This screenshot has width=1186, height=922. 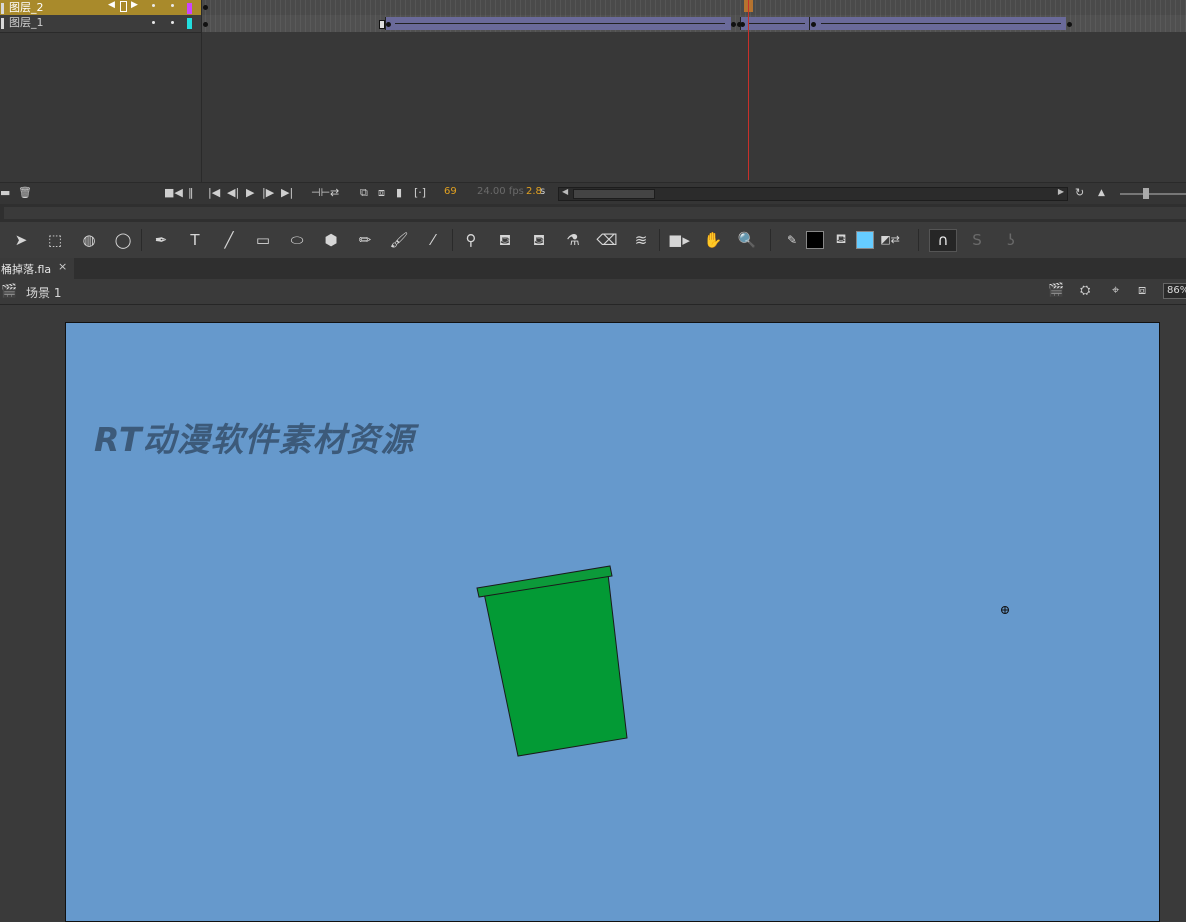 What do you see at coordinates (595, 213) in the screenshot?
I see `panel-divider-inner` at bounding box center [595, 213].